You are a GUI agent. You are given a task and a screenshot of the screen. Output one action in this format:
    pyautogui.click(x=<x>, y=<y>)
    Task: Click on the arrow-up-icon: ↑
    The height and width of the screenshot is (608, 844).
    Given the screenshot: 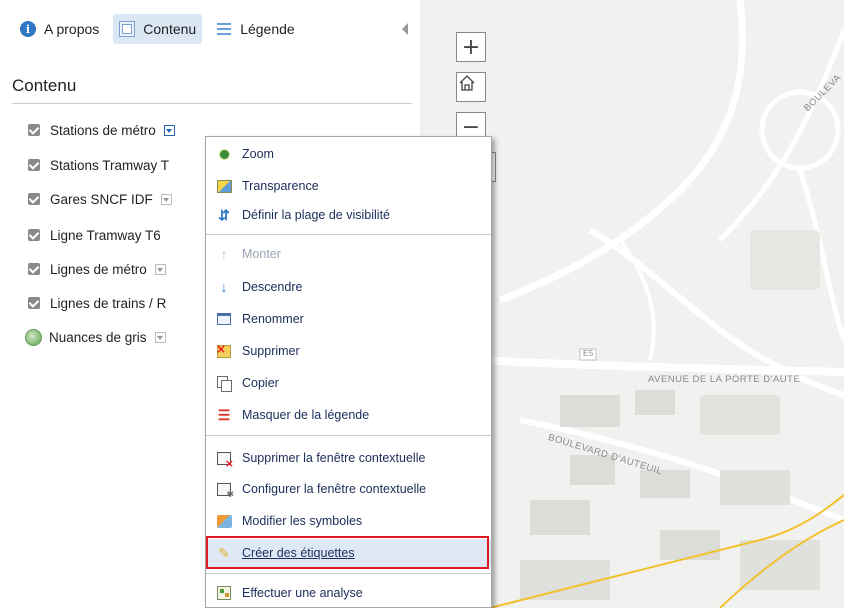 What is the action you would take?
    pyautogui.click(x=224, y=254)
    